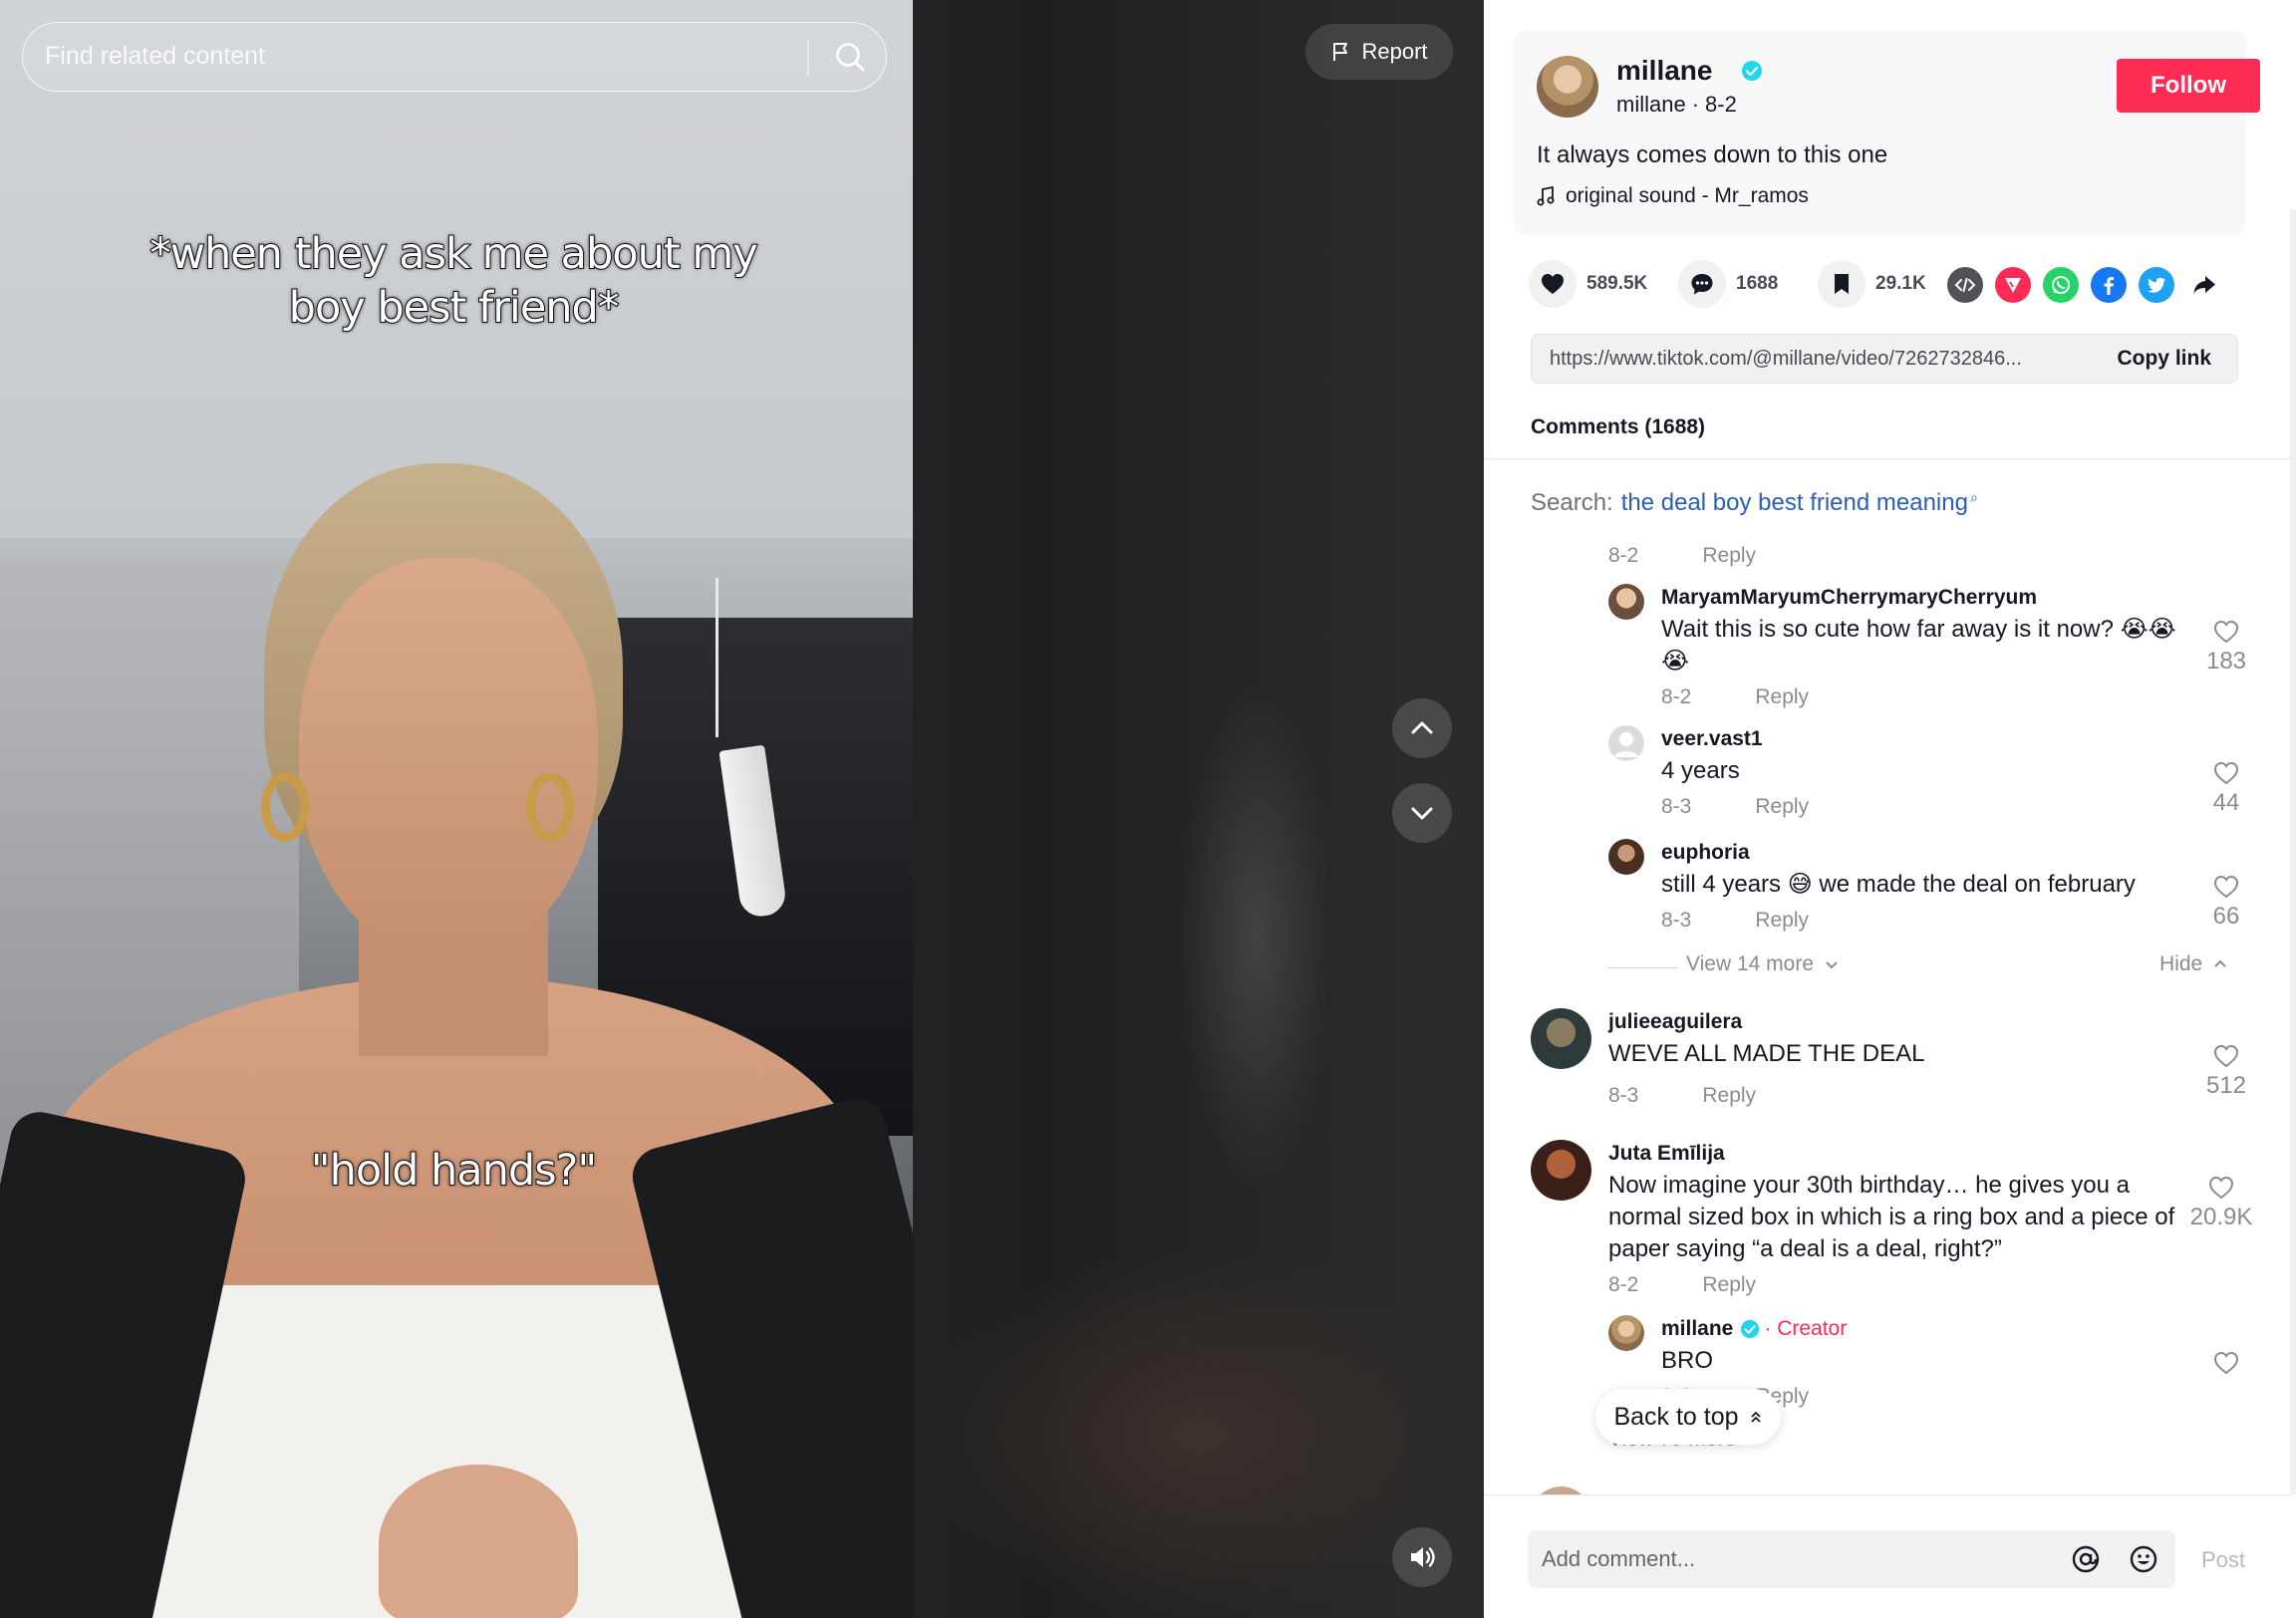  Describe the element at coordinates (1849, 598) in the screenshot. I see `comment-username: MaryamMaryumCherrymaryCherryum` at that location.